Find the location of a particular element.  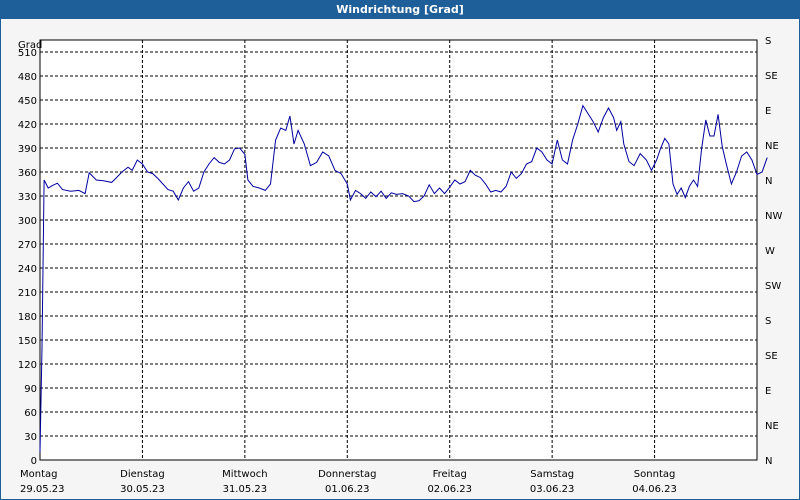

y-tick-label: 480 is located at coordinates (27, 77).